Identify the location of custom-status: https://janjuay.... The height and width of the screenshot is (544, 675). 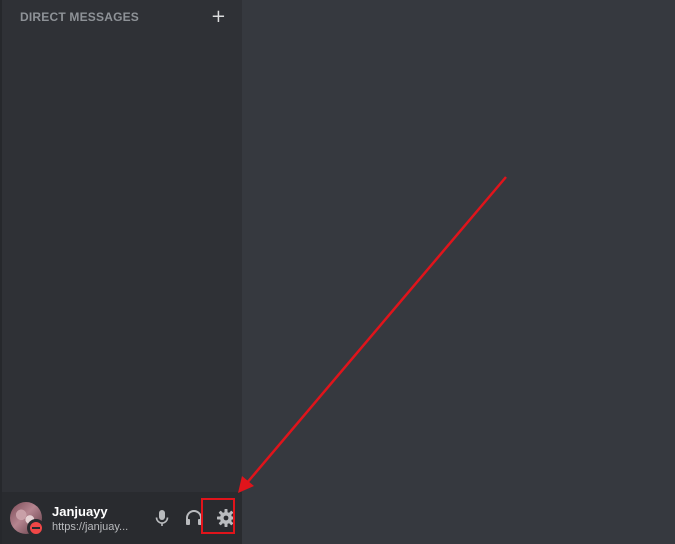
(90, 526).